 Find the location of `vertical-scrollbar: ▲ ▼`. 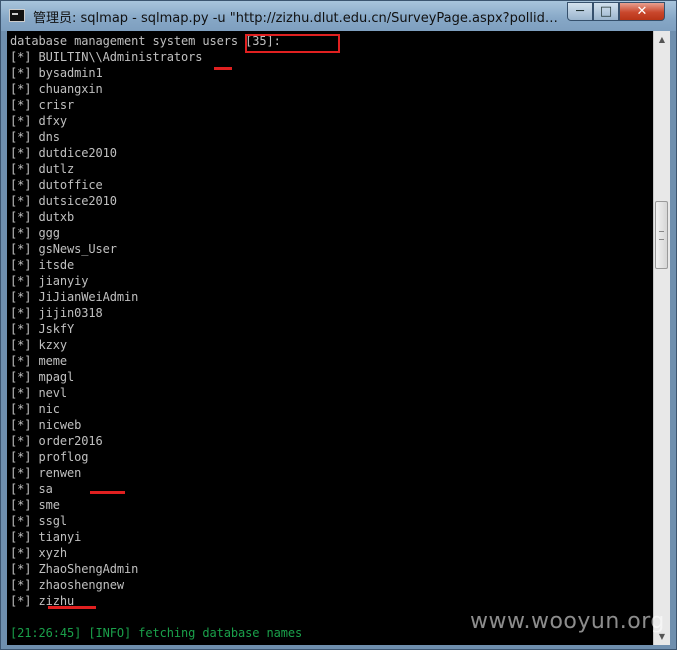

vertical-scrollbar: ▲ ▼ is located at coordinates (661, 338).